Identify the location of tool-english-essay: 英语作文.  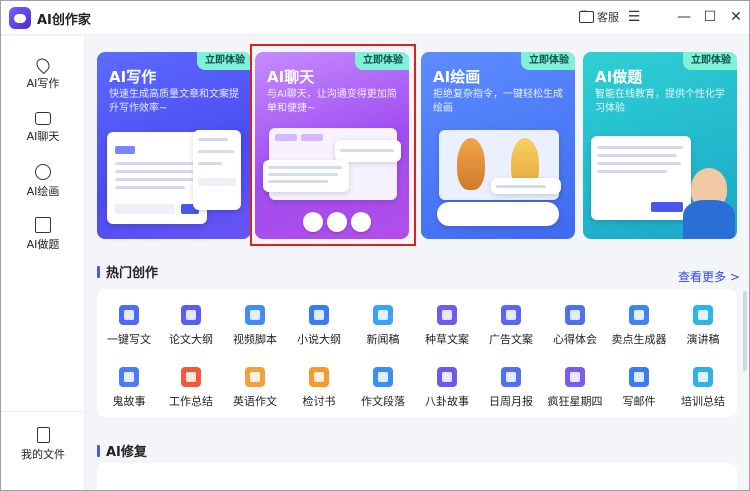
(255, 388).